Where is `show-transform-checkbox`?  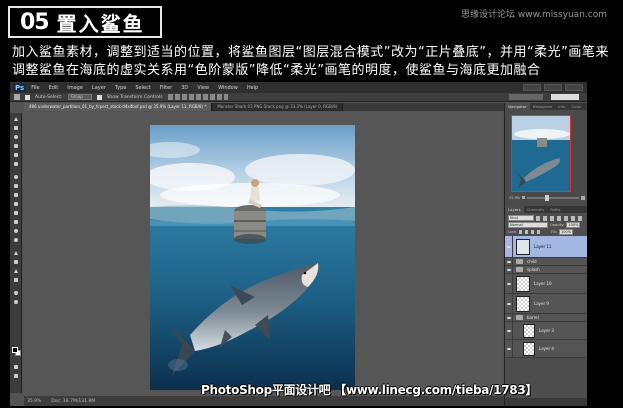 show-transform-checkbox is located at coordinates (99, 97).